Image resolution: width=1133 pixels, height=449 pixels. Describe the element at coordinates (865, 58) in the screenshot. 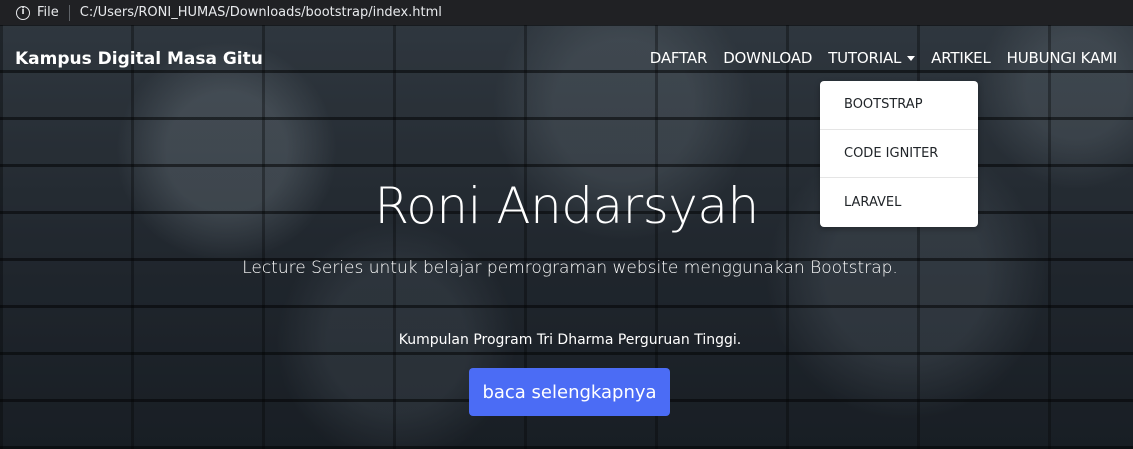

I see `tutorial-label: TUTORIAL` at that location.